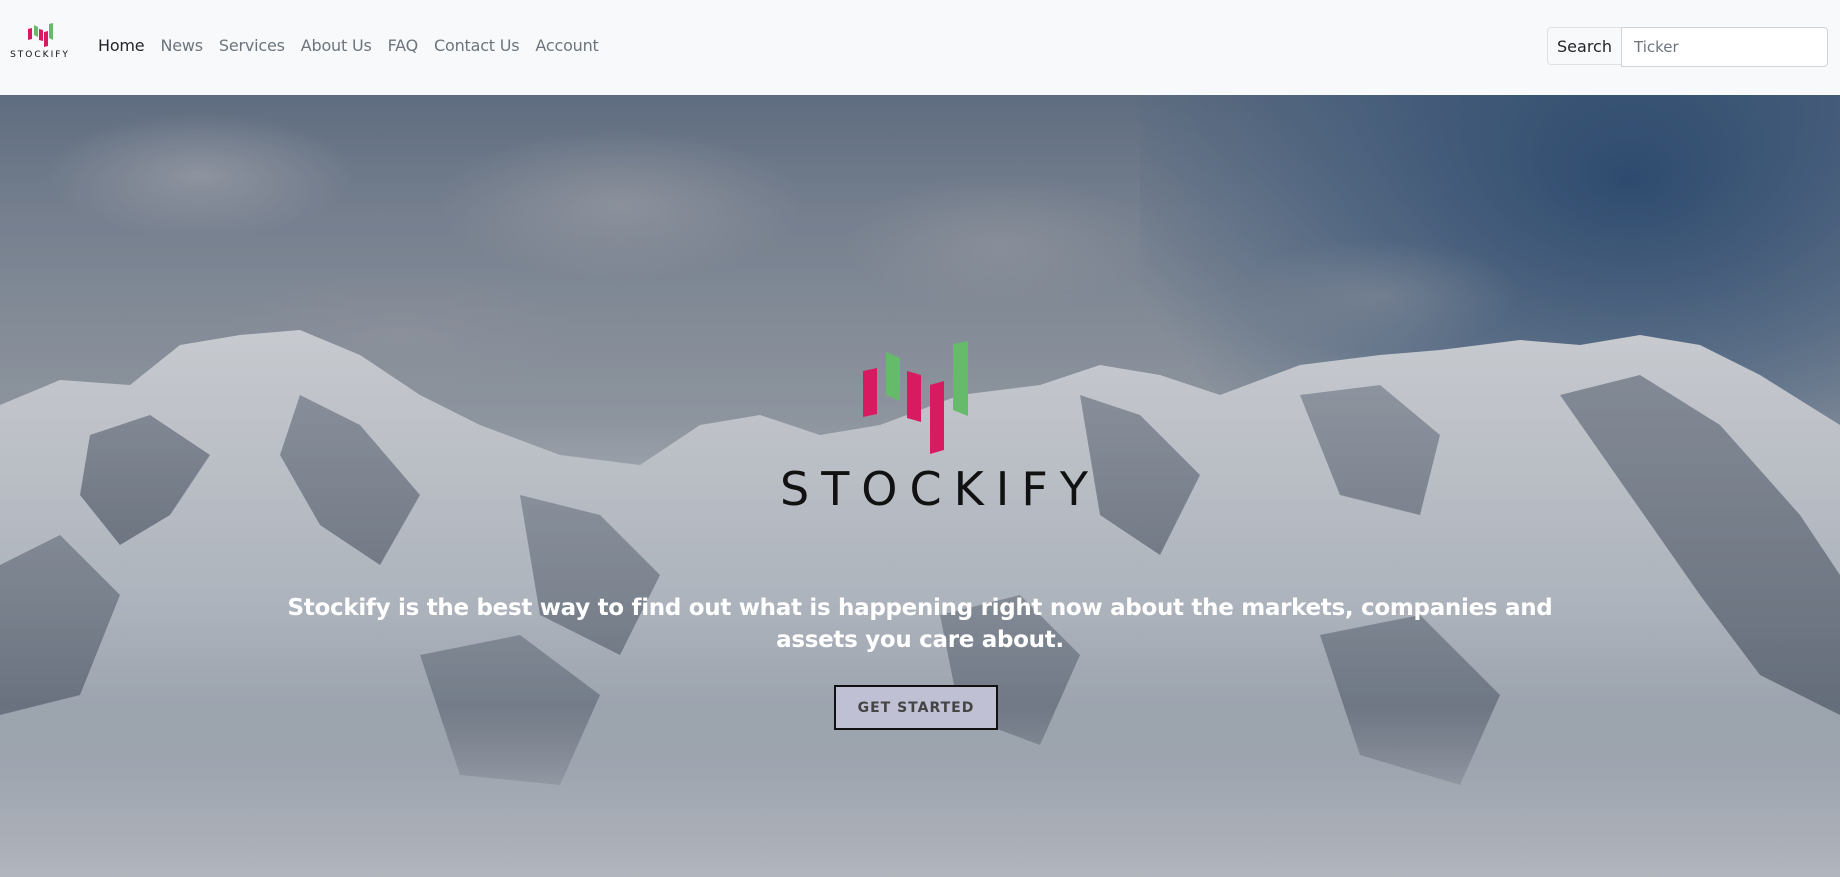 This screenshot has height=877, width=1840. Describe the element at coordinates (477, 45) in the screenshot. I see `nav-contact-us: Contact Us` at that location.